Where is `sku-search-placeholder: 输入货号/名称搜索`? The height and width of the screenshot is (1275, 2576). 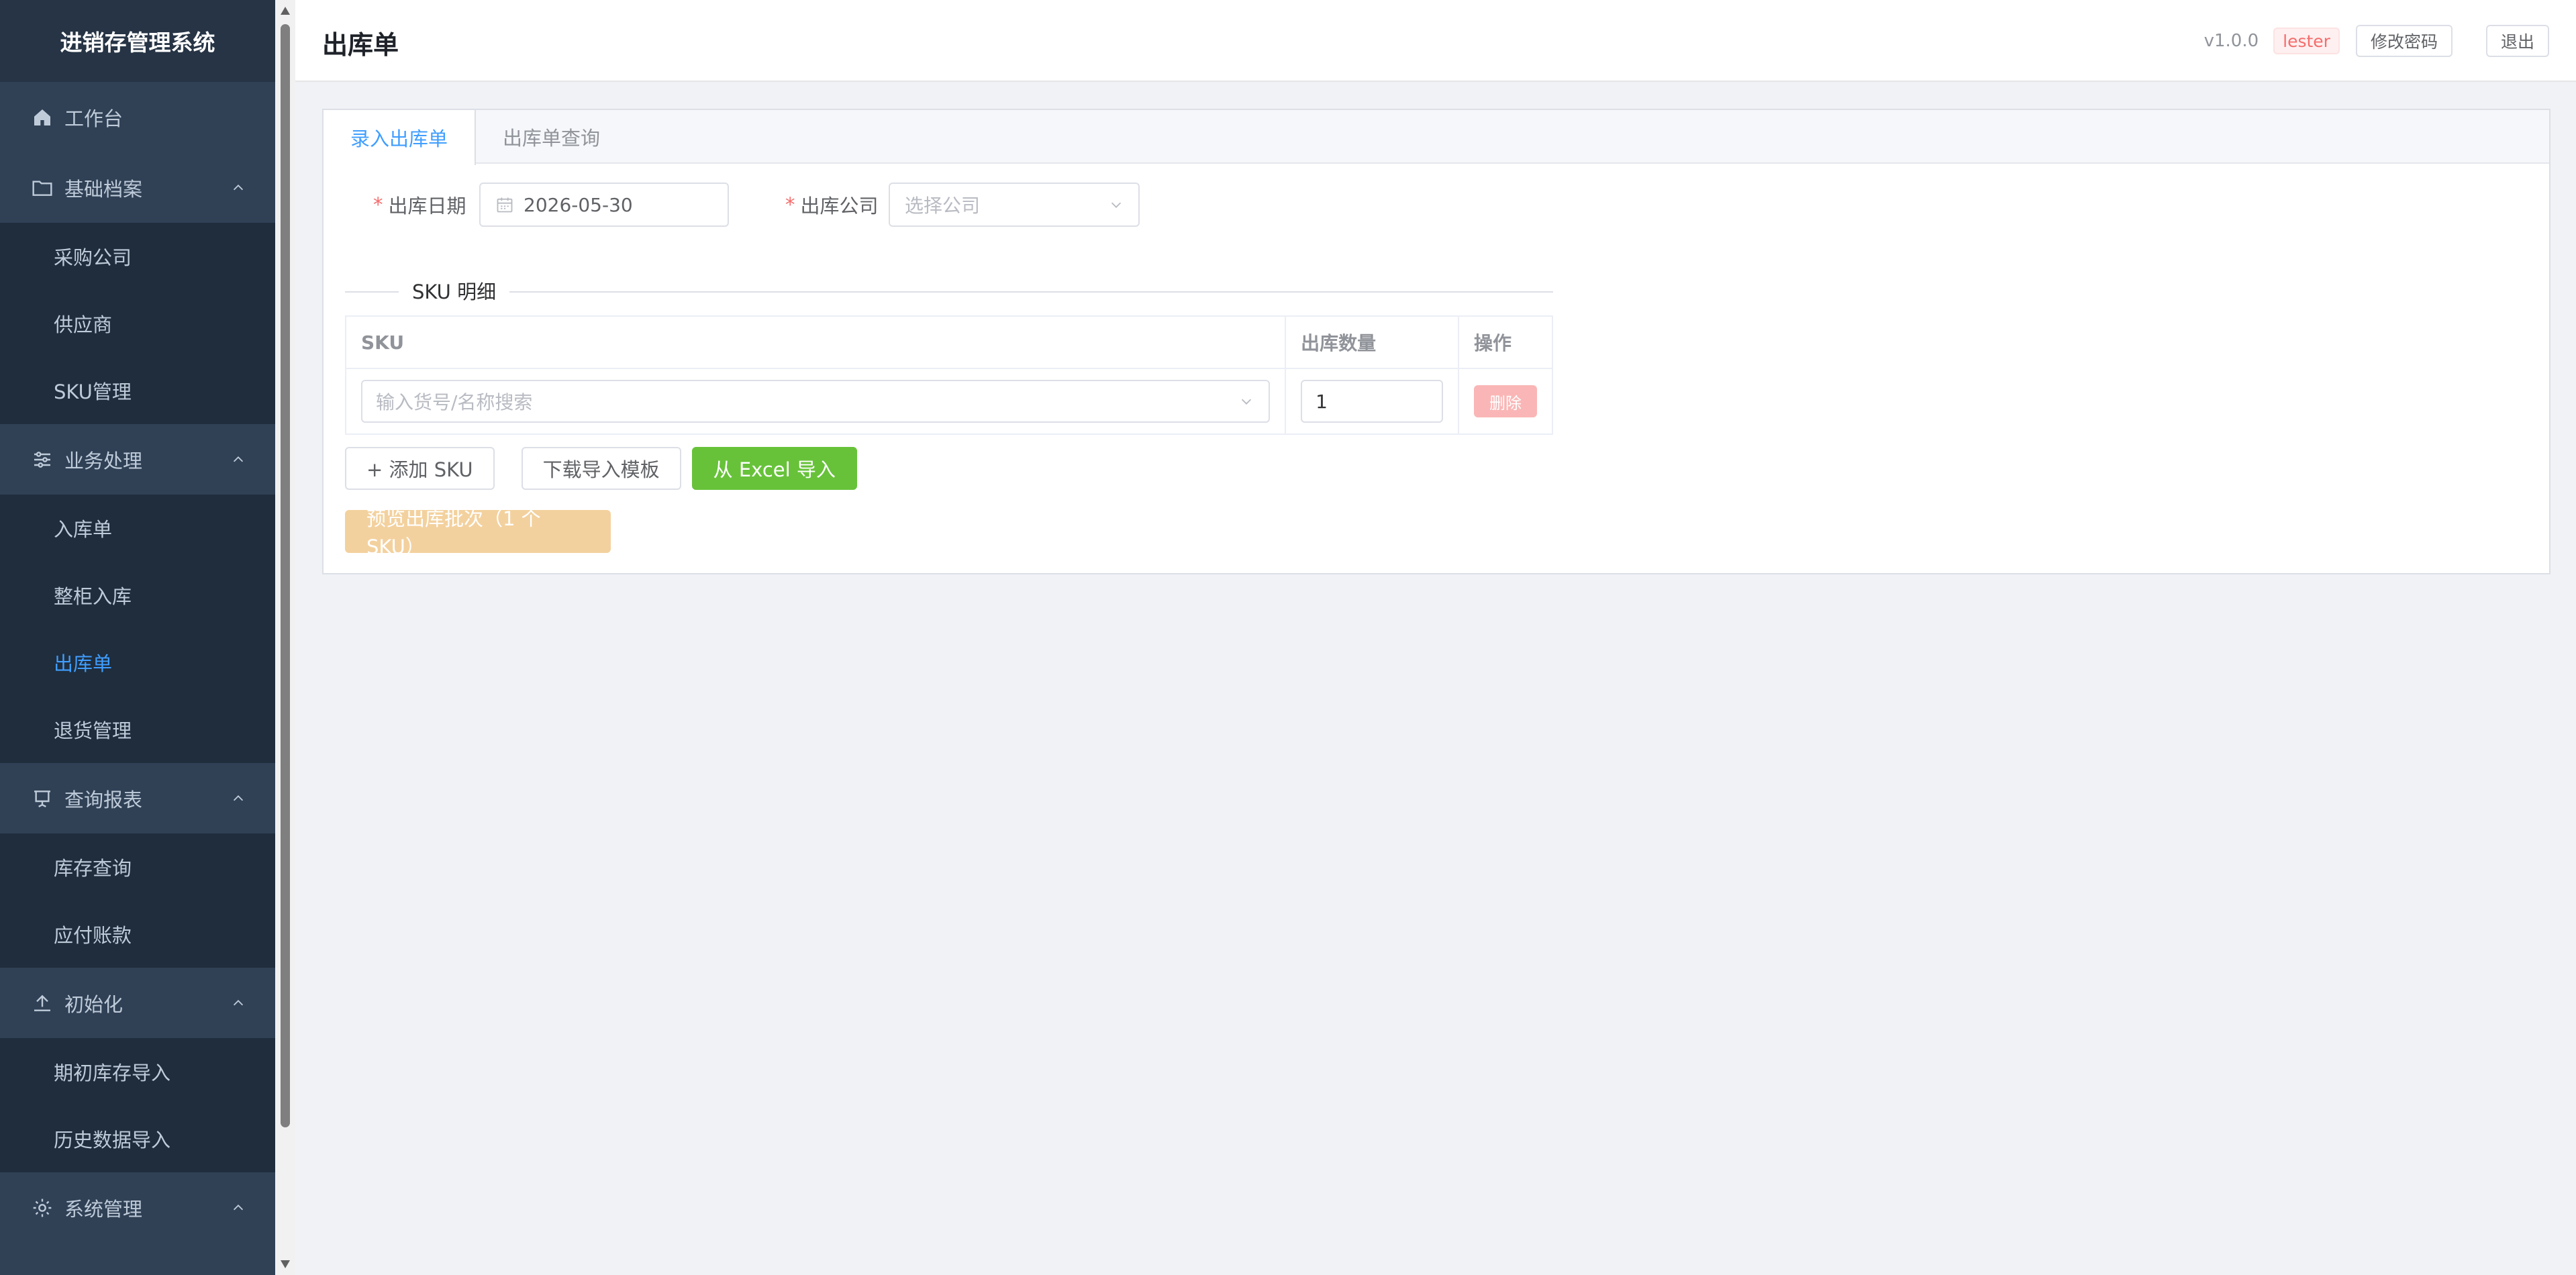
sku-search-placeholder: 输入货号/名称搜索 is located at coordinates (454, 402).